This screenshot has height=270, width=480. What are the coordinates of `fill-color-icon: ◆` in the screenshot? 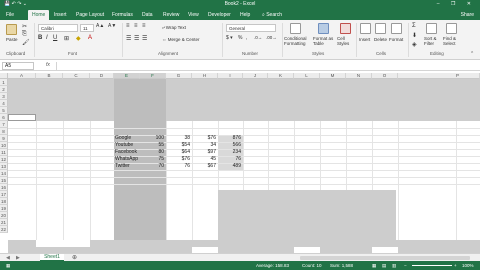 It's located at (78, 38).